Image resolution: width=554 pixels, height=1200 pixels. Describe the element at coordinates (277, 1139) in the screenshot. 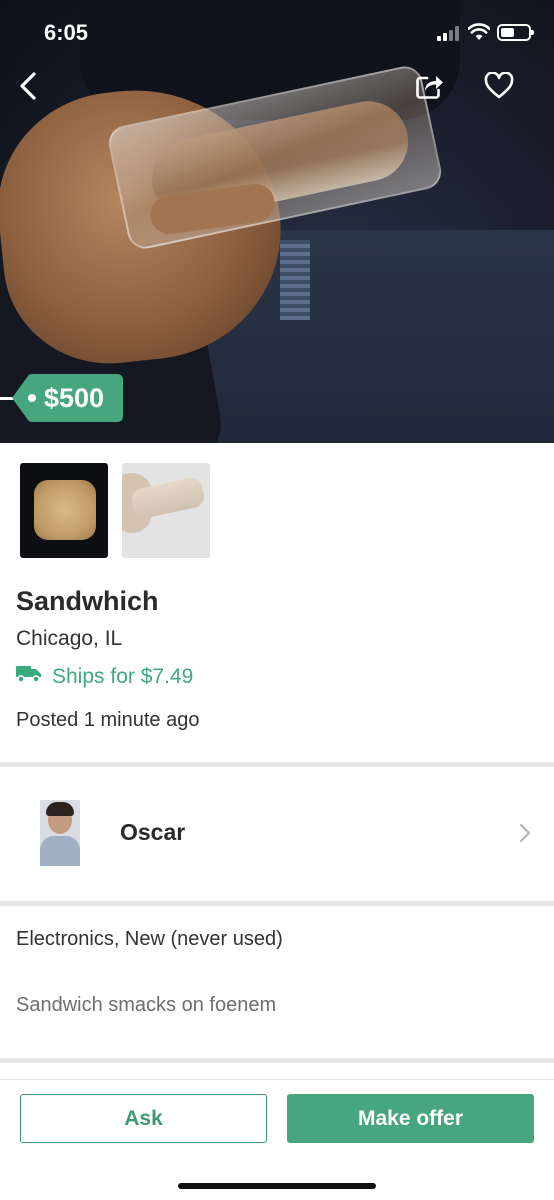

I see `action-bar: Ask Make offer` at that location.